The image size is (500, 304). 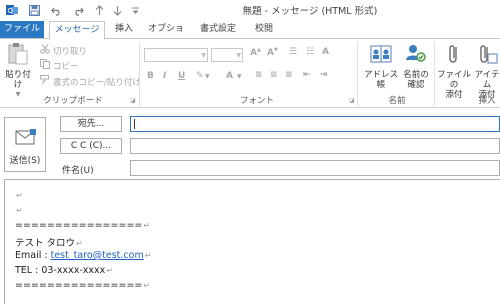 I want to click on to-field, so click(x=315, y=124).